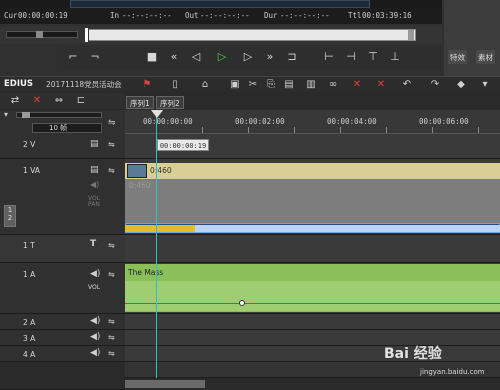  What do you see at coordinates (152, 57) in the screenshot?
I see `stop-icon: ■` at bounding box center [152, 57].